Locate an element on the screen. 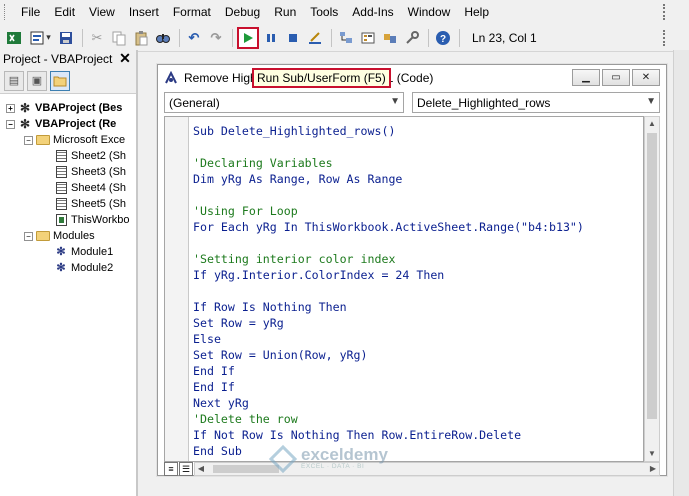  code-line: If yRg.Interior.ColorIndex = 24 Then is located at coordinates (388, 275).